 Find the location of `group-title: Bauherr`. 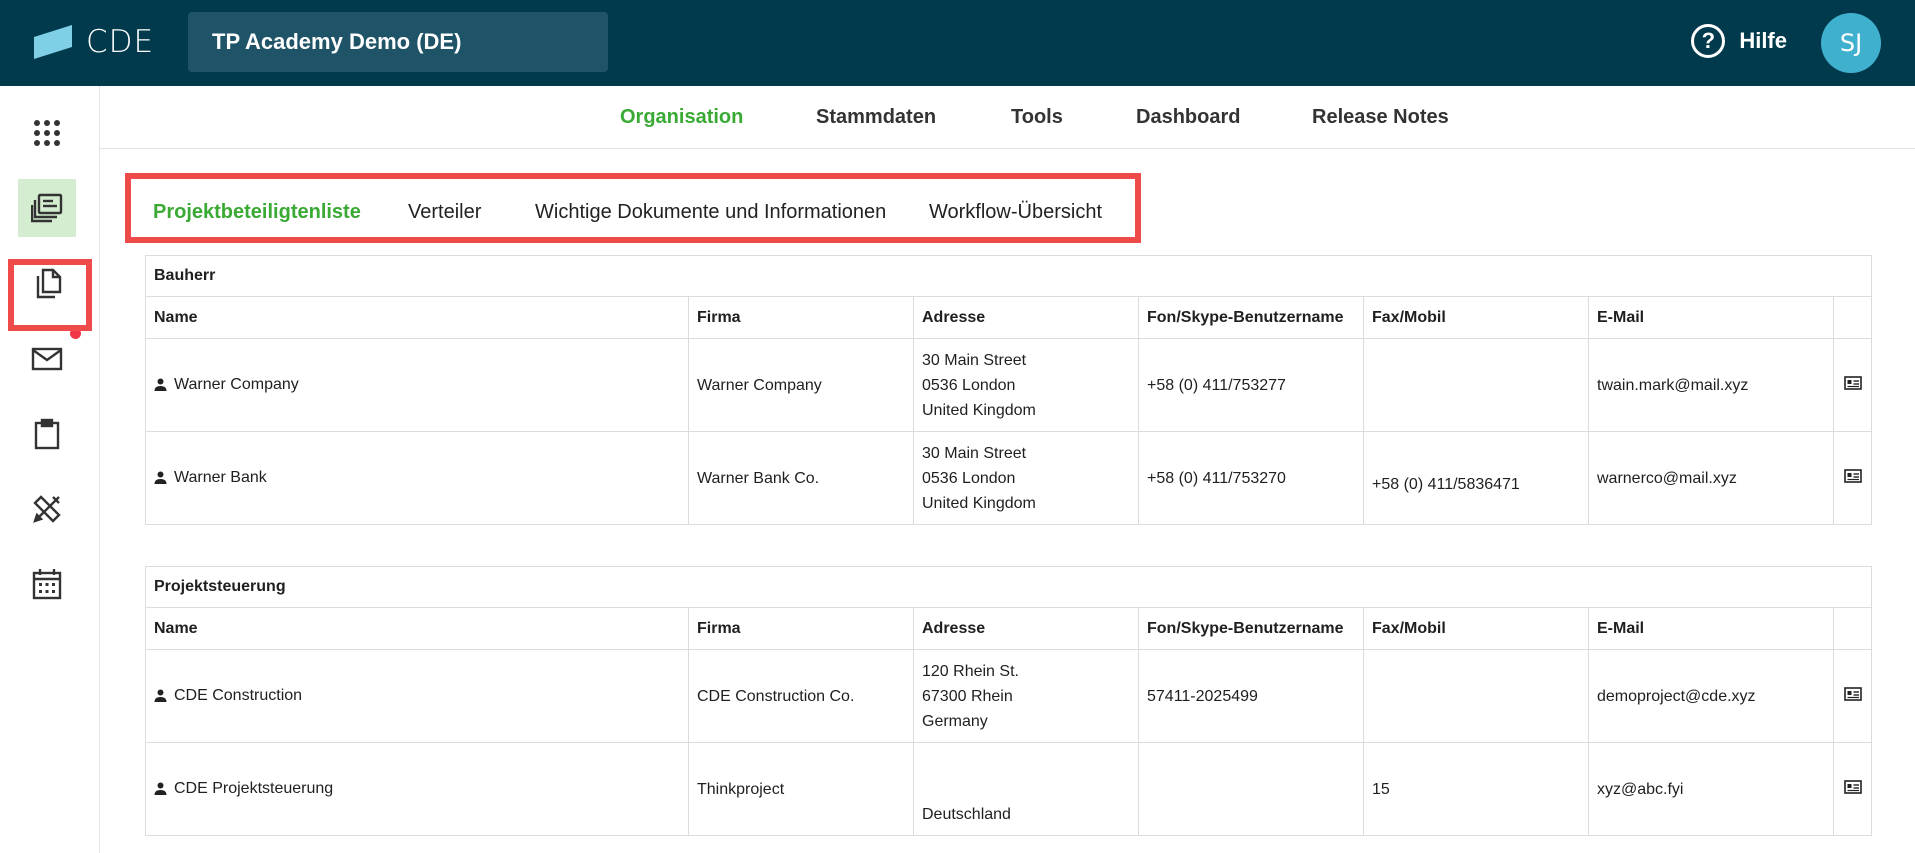

group-title: Bauherr is located at coordinates (1008, 276).